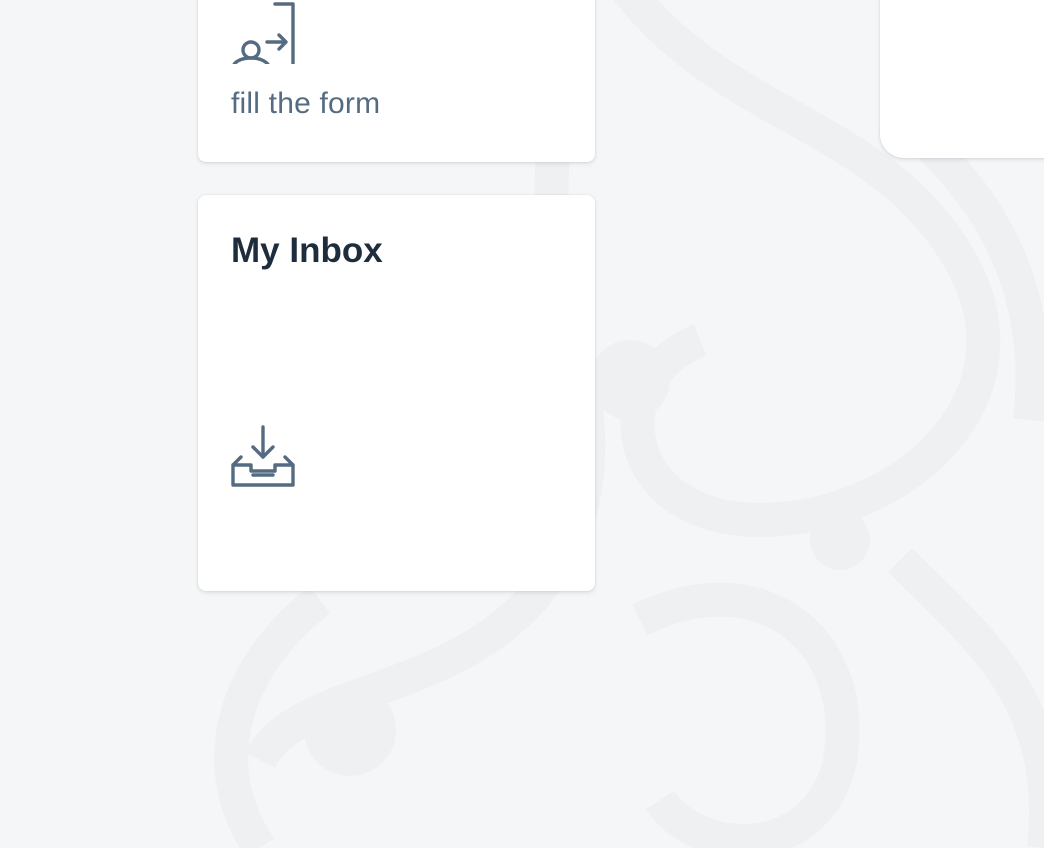 The width and height of the screenshot is (1044, 848). What do you see at coordinates (396, 81) in the screenshot?
I see `fill-form-tile: fill the form` at bounding box center [396, 81].